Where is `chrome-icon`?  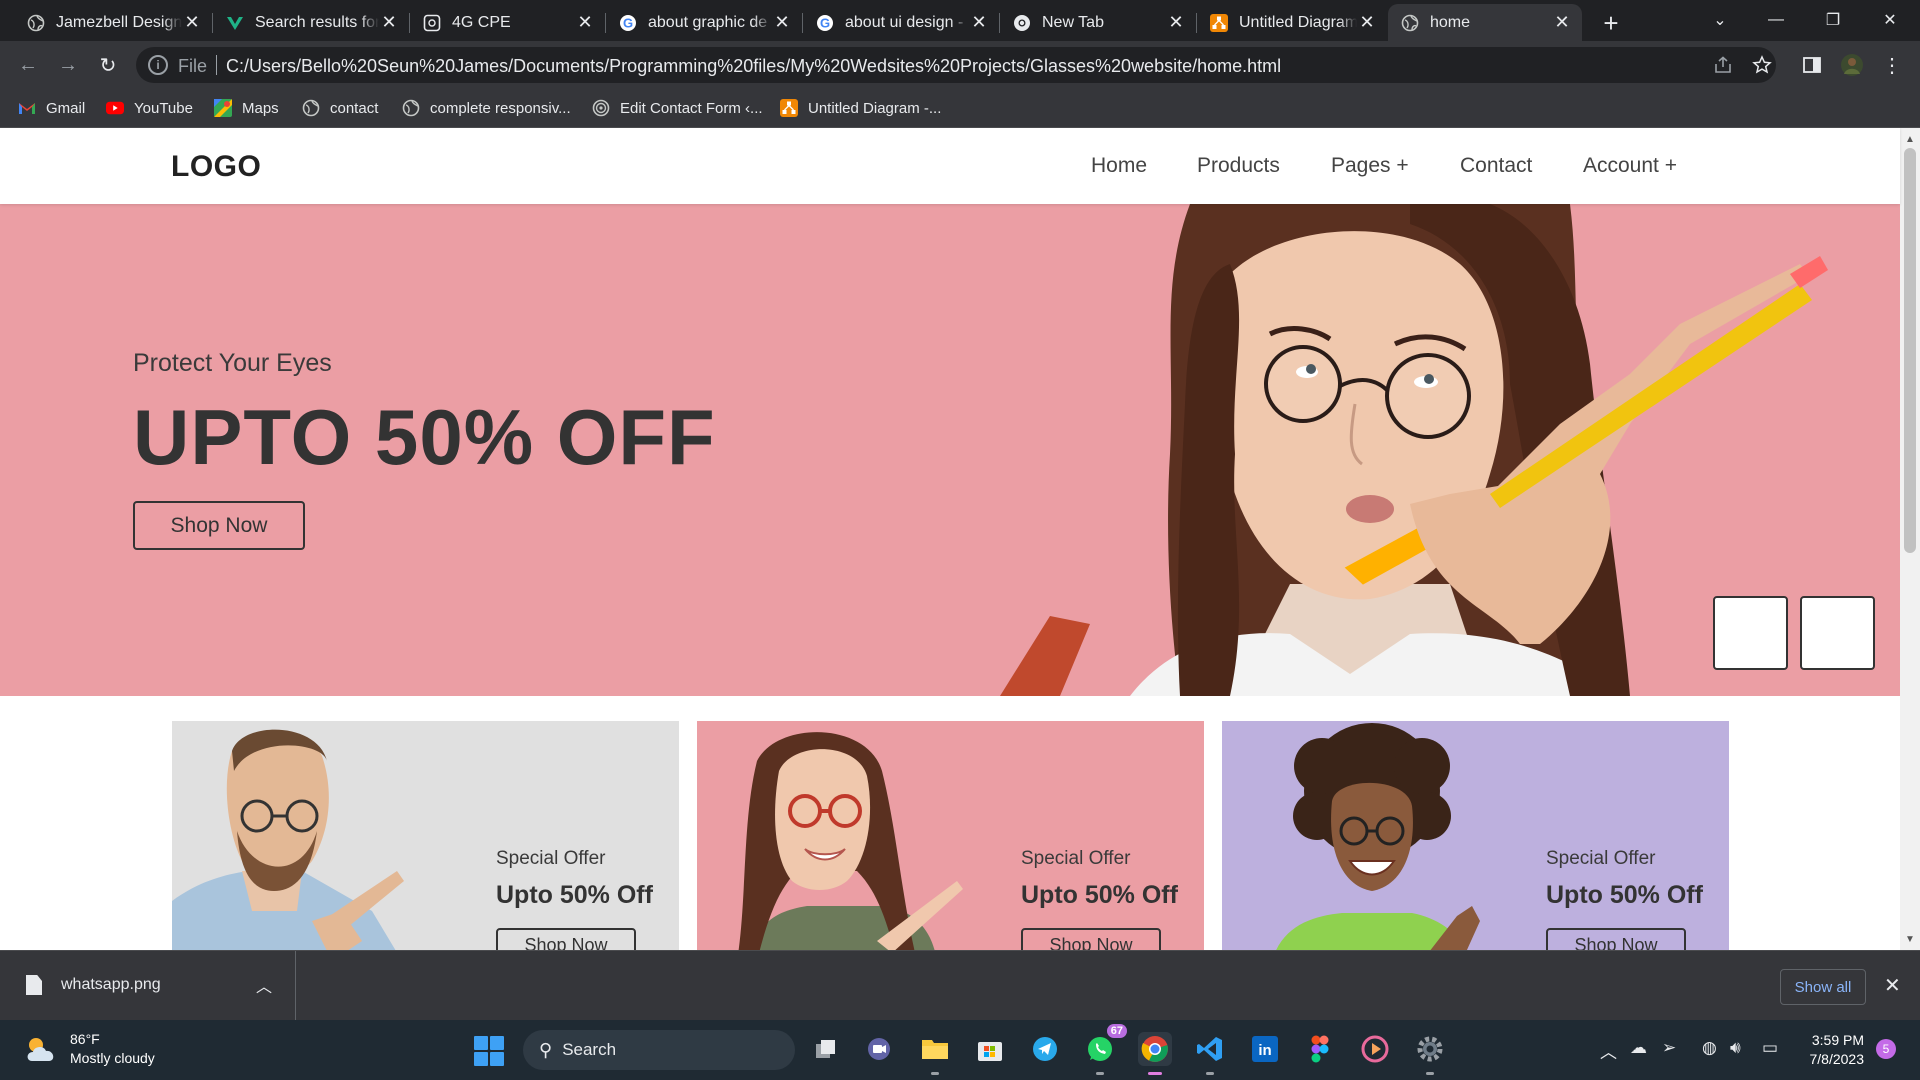 chrome-icon is located at coordinates (1155, 1053).